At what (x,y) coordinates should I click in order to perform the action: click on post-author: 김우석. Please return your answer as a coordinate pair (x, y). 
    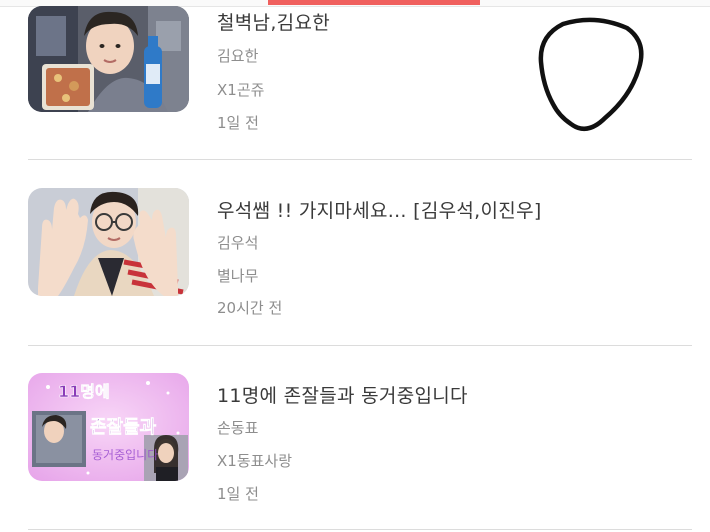
    Looking at the image, I should click on (238, 243).